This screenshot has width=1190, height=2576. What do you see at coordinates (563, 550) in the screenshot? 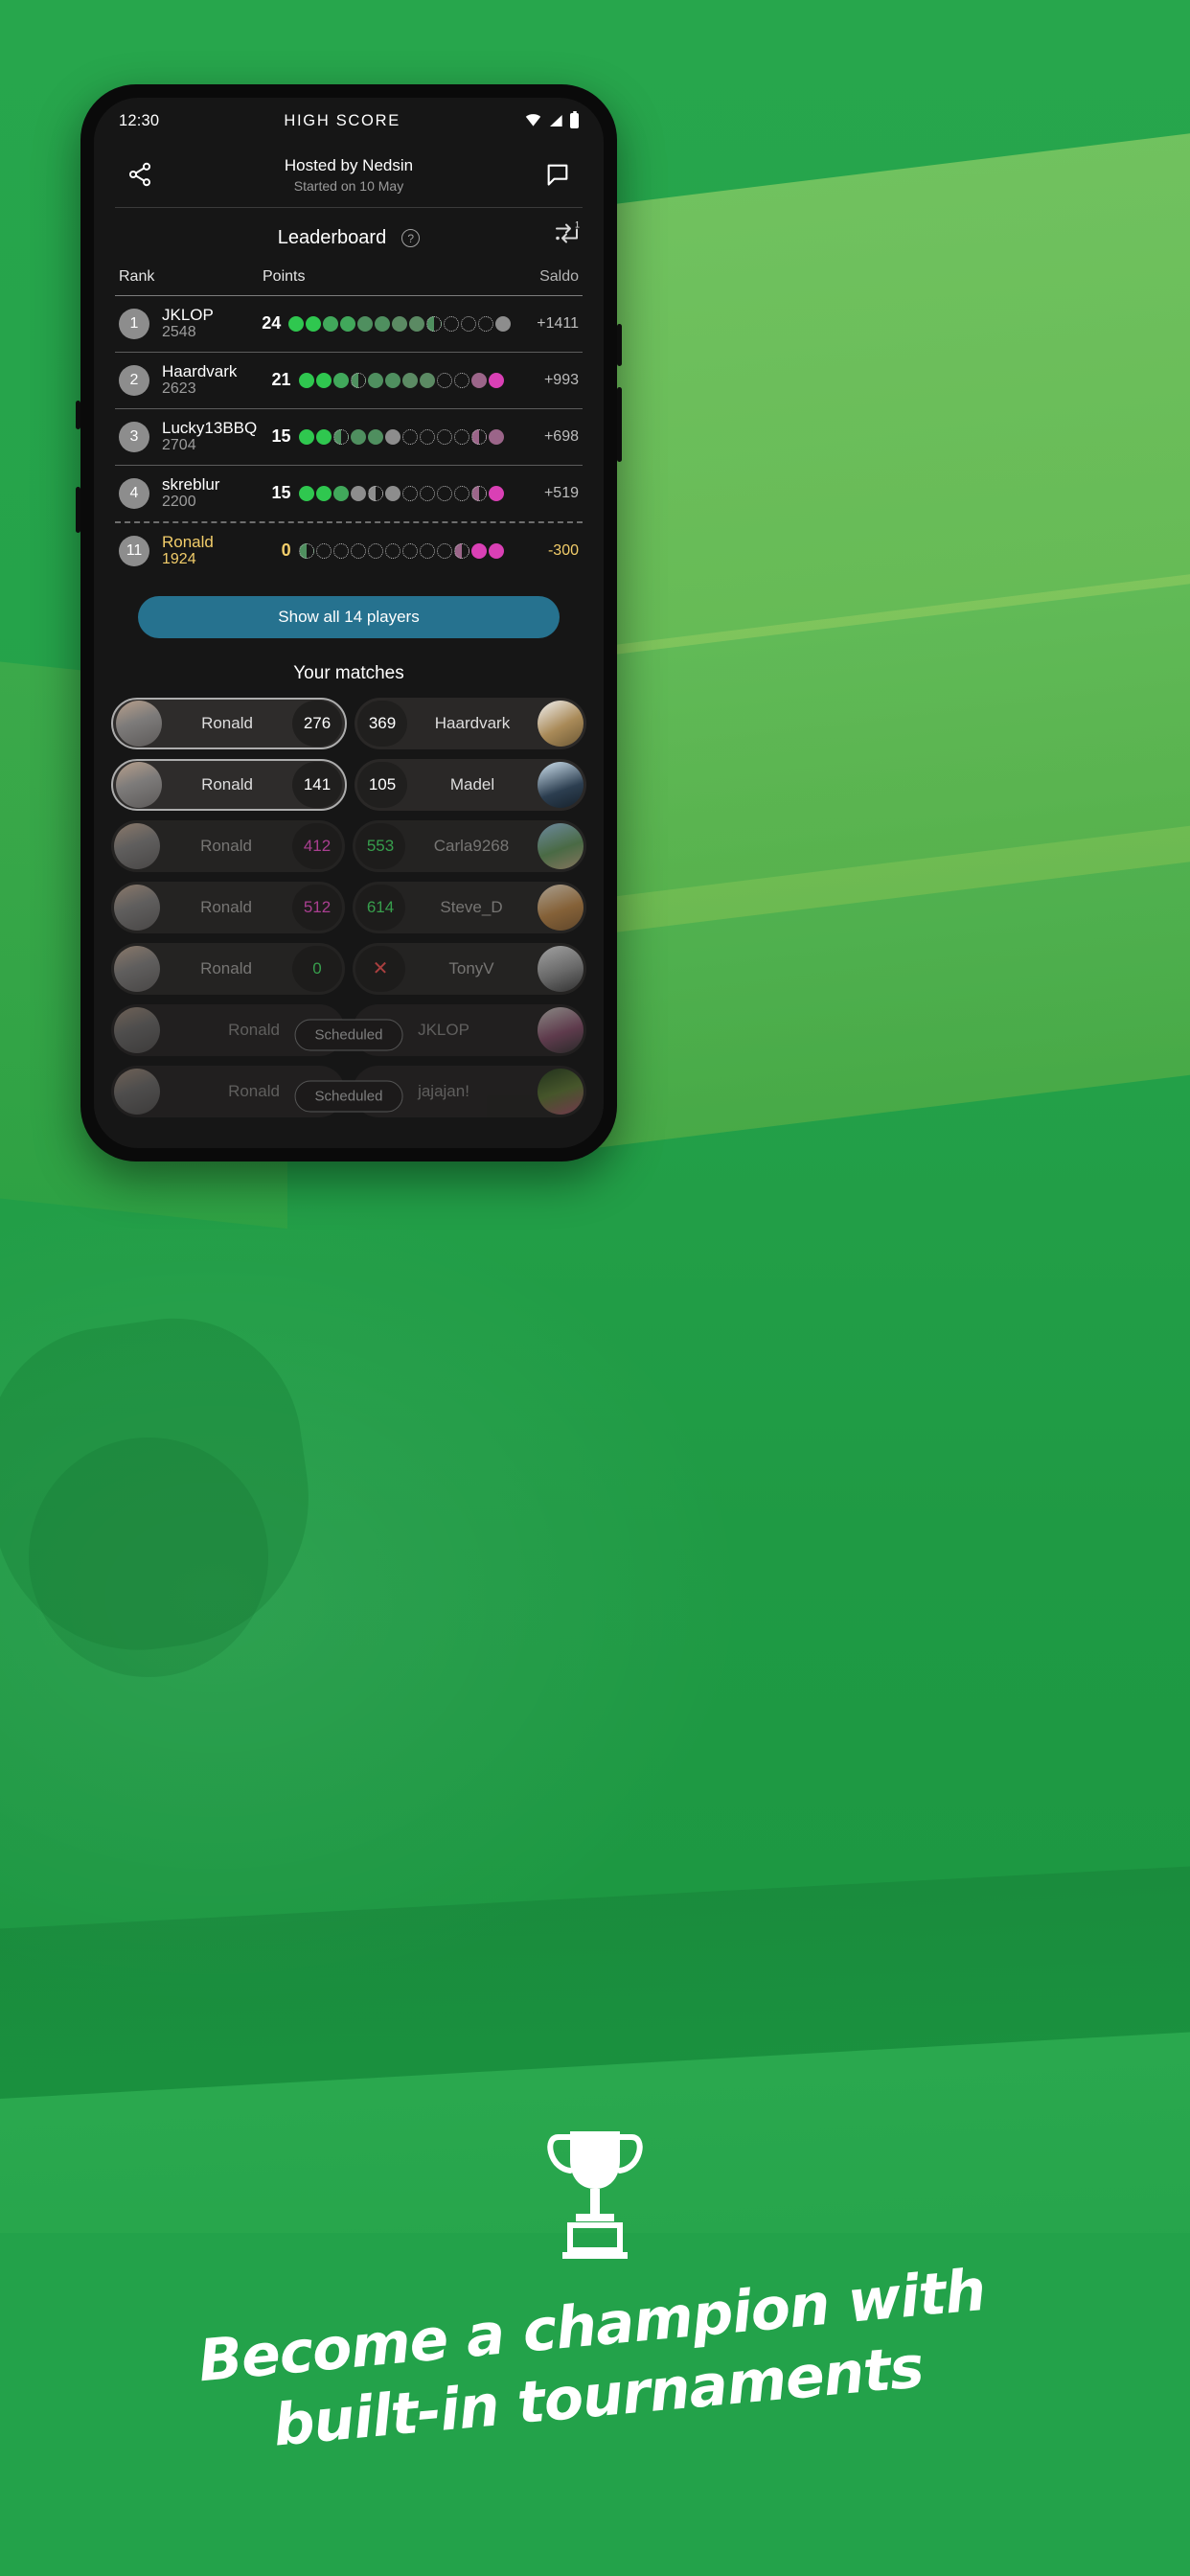
I see `saldo-value: -300` at bounding box center [563, 550].